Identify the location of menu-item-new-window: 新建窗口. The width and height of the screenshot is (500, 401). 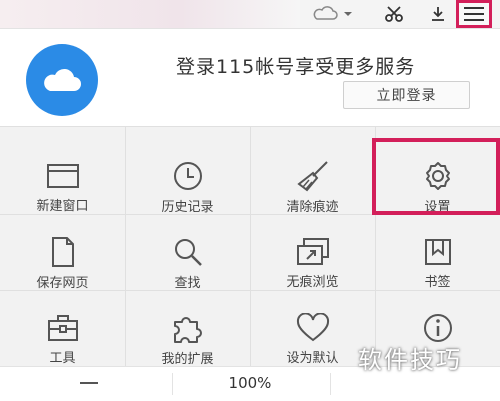
(62, 176).